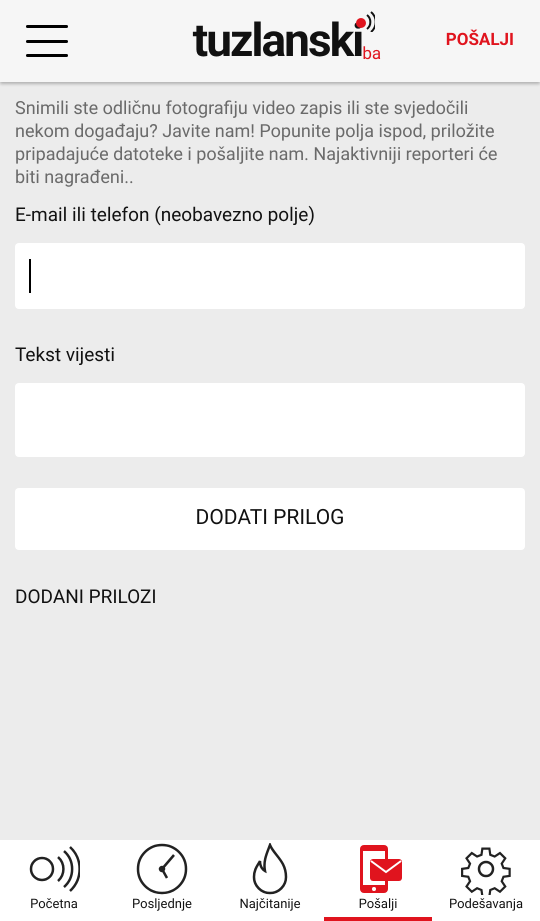 The height and width of the screenshot is (921, 540). I want to click on nav-tab: Najčitanije, so click(270, 880).